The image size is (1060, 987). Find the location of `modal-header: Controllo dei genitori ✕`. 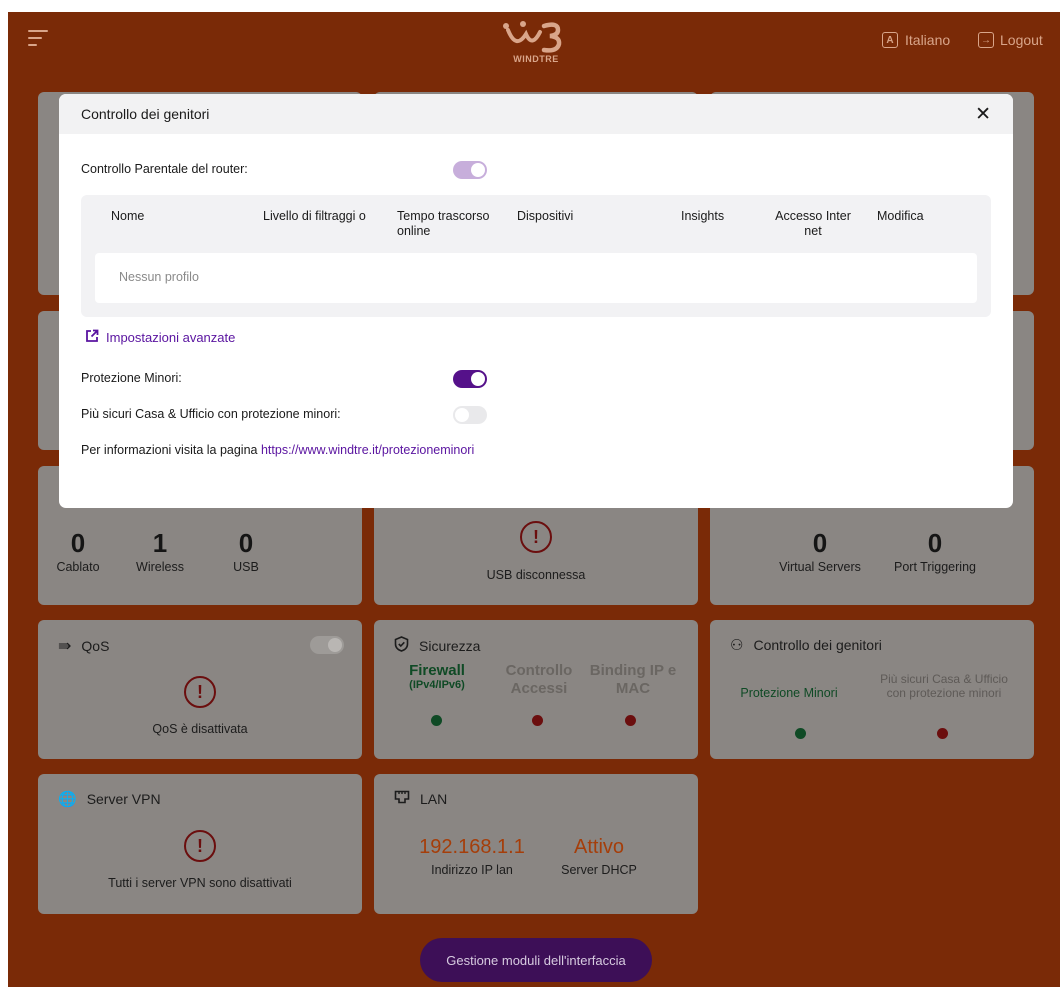

modal-header: Controllo dei genitori ✕ is located at coordinates (536, 114).